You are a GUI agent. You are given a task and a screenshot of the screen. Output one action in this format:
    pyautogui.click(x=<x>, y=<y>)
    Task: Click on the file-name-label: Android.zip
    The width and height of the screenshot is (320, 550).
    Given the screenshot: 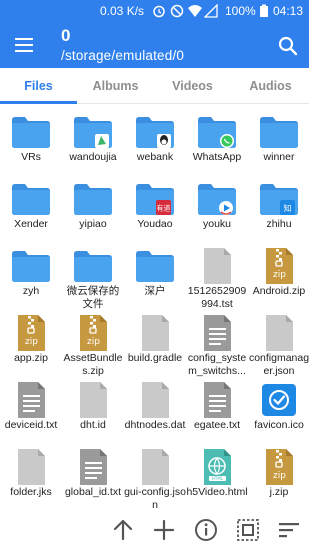 What is the action you would take?
    pyautogui.click(x=279, y=291)
    